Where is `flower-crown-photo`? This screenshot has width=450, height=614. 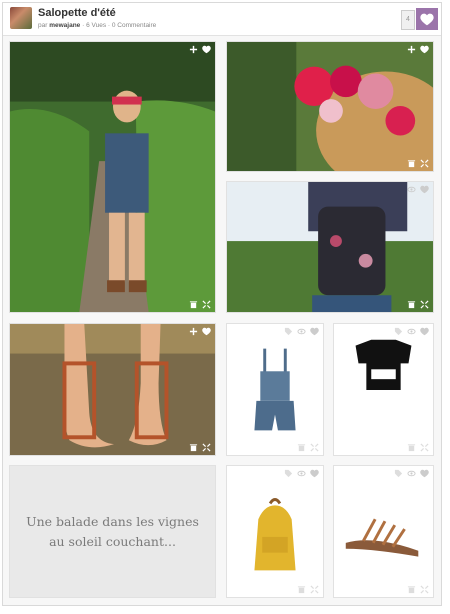 flower-crown-photo is located at coordinates (330, 106).